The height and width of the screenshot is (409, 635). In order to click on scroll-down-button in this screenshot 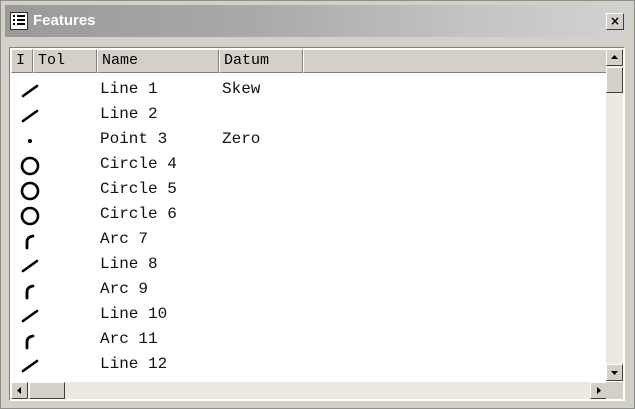, I will do `click(614, 372)`.